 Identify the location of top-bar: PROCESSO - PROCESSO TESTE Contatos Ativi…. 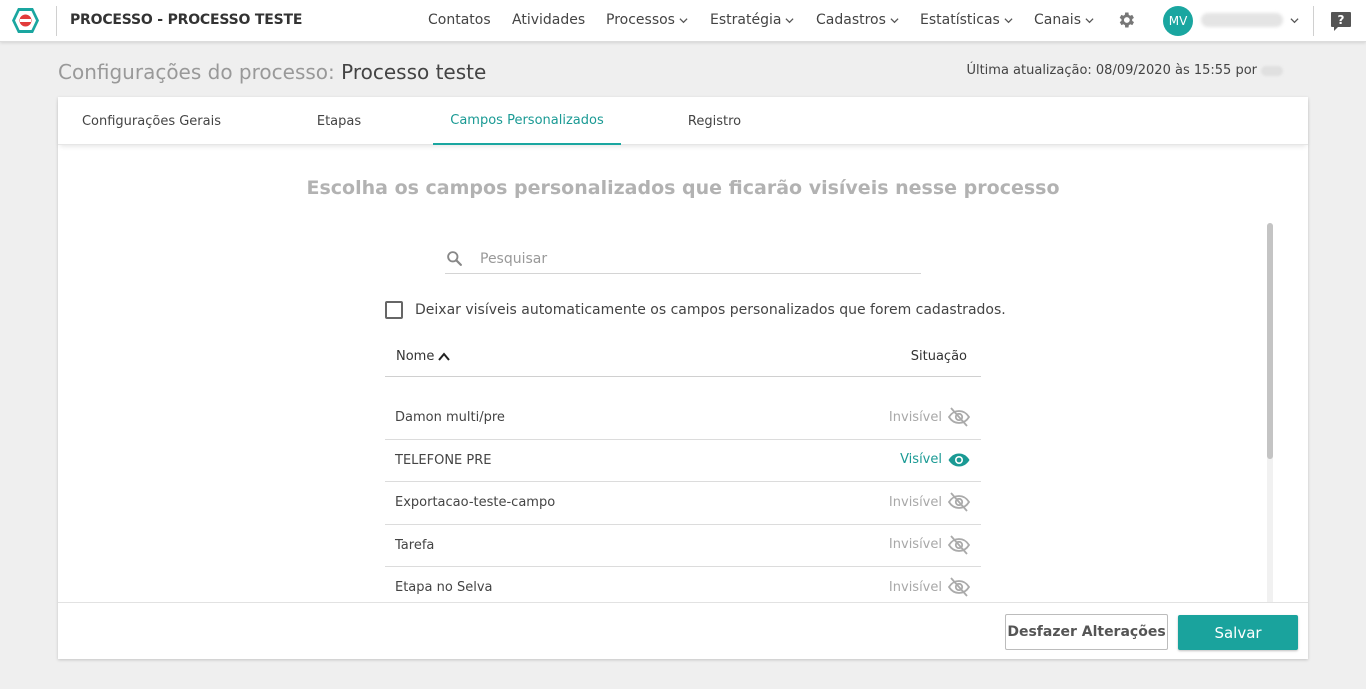
(683, 21).